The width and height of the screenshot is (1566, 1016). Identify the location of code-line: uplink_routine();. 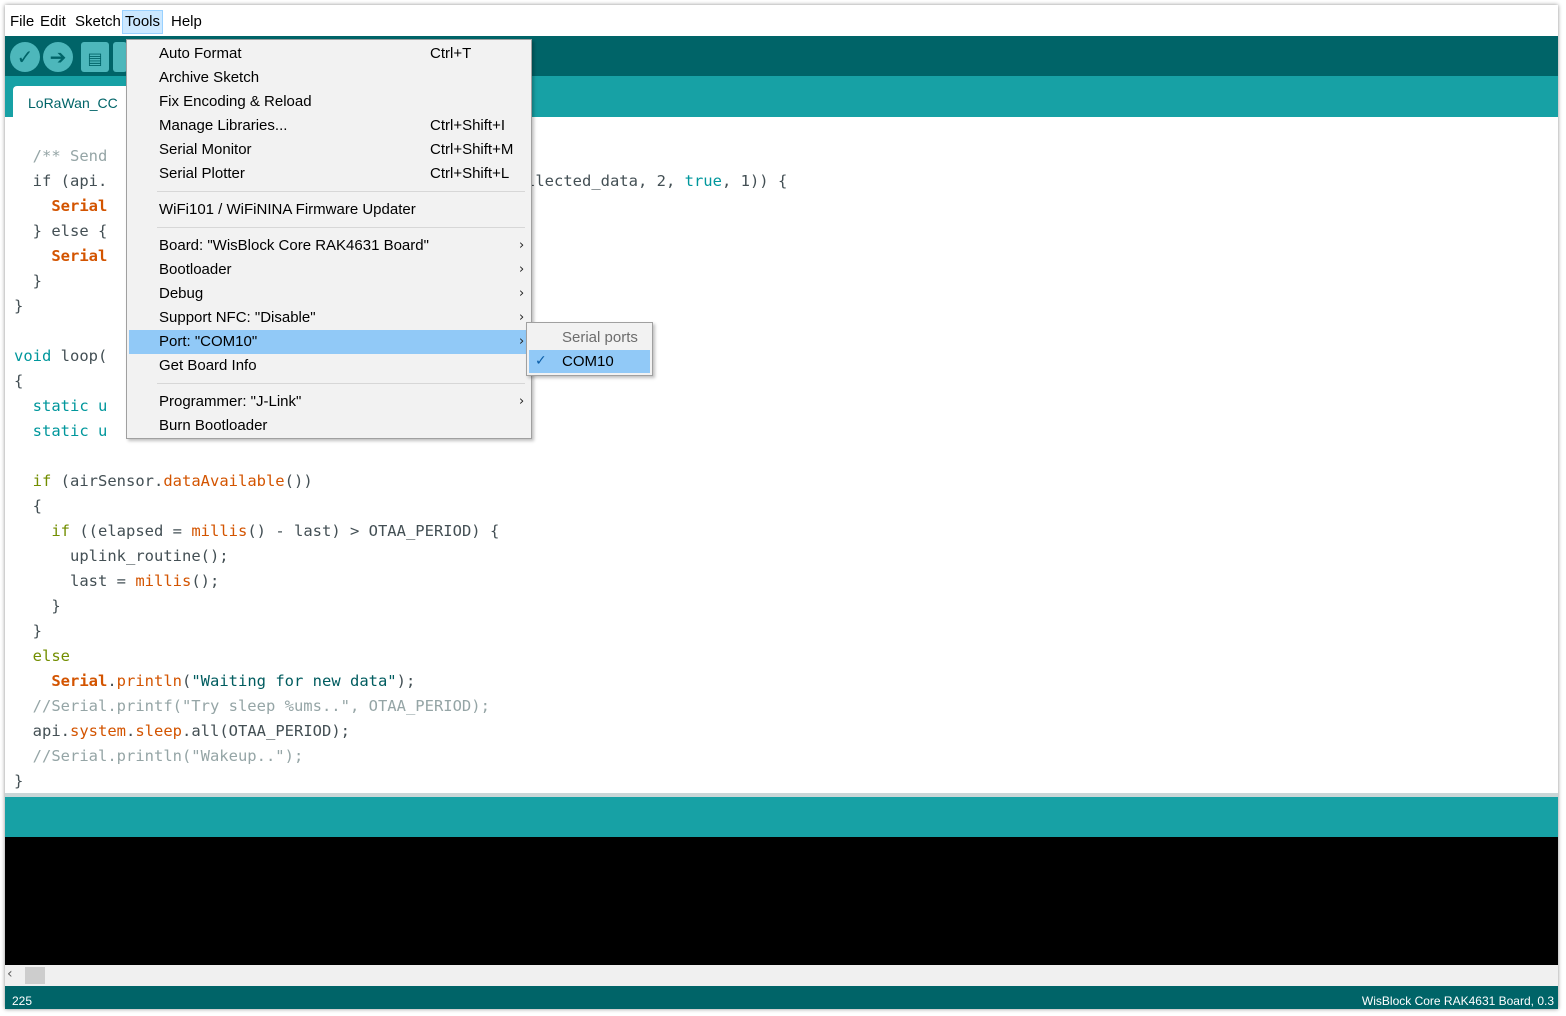
(149, 556).